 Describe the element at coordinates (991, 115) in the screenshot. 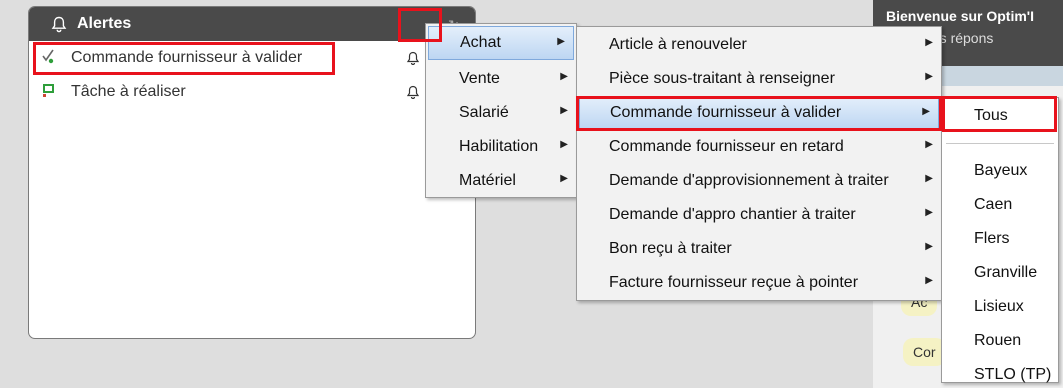

I see `menu-item-label: Tous` at that location.